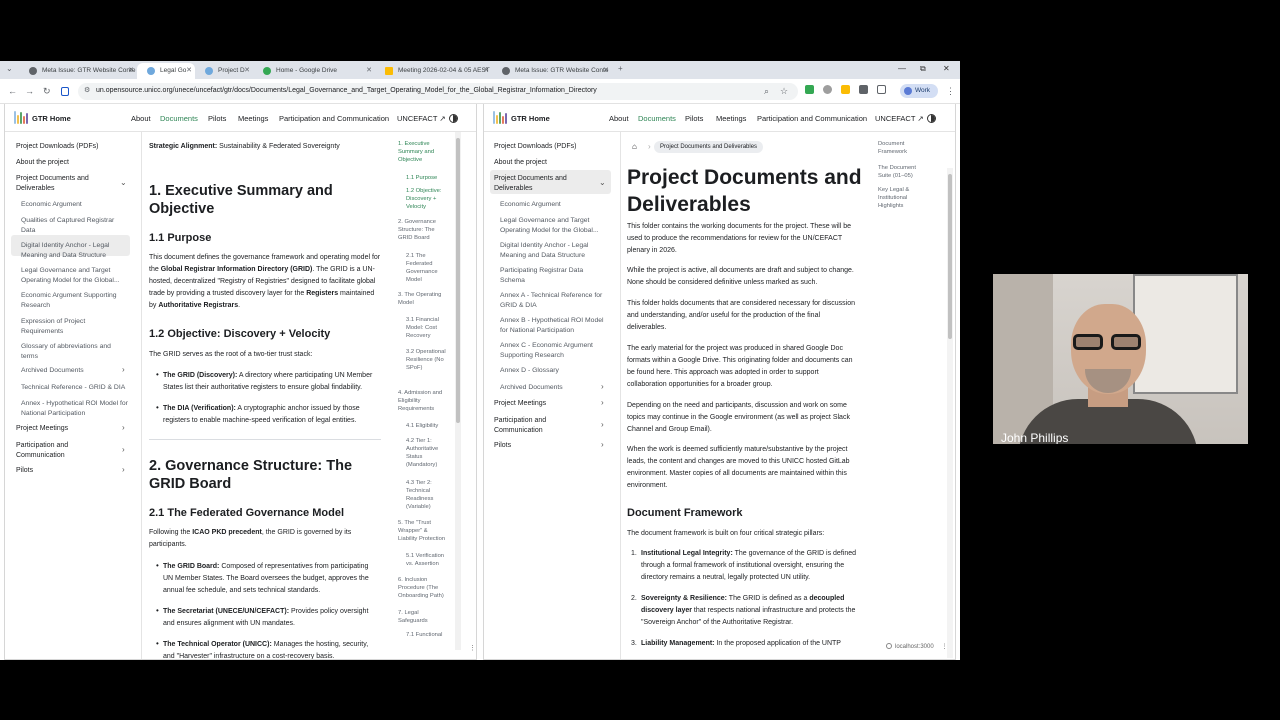  I want to click on tab-list-icon: ⌄, so click(9, 68).